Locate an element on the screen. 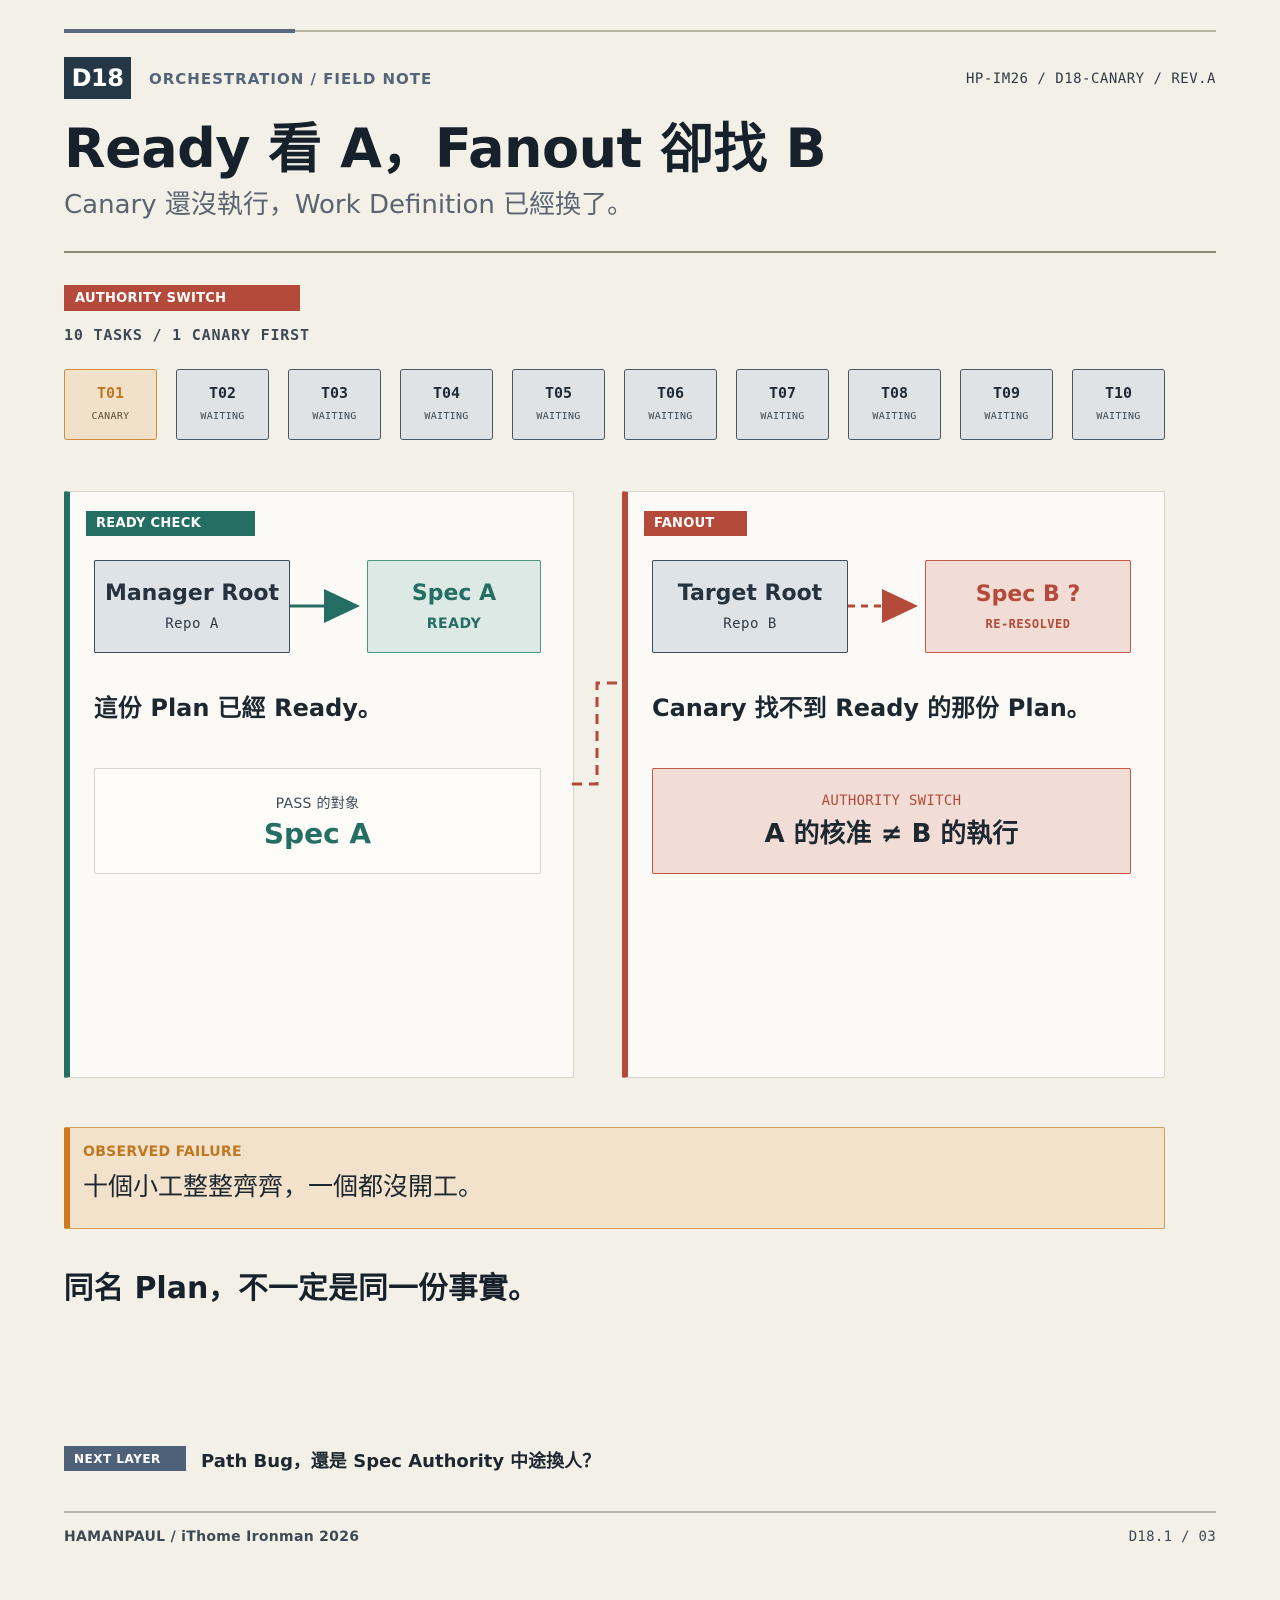 Image resolution: width=1280 pixels, height=1600 pixels. task-id: T10 is located at coordinates (1118, 392).